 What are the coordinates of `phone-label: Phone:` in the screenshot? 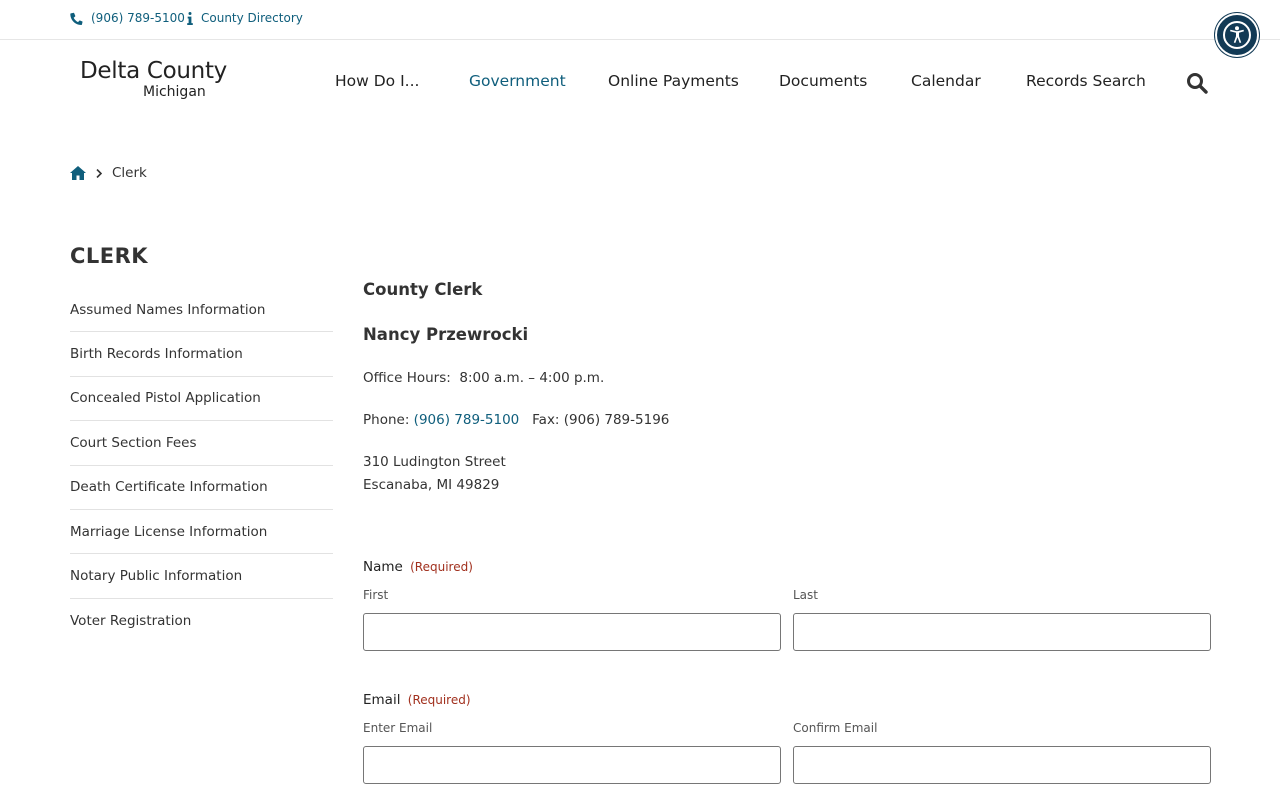 It's located at (386, 420).